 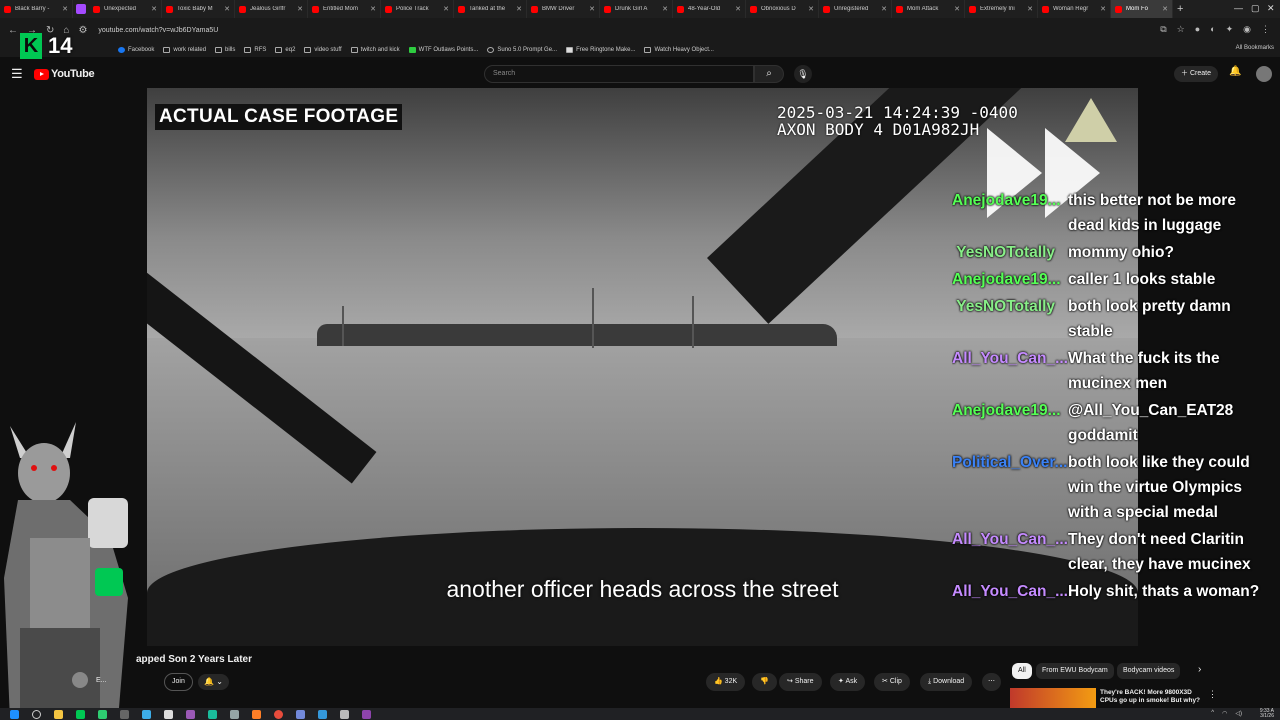 I want to click on minimize-icon: —, so click(x=1238, y=8).